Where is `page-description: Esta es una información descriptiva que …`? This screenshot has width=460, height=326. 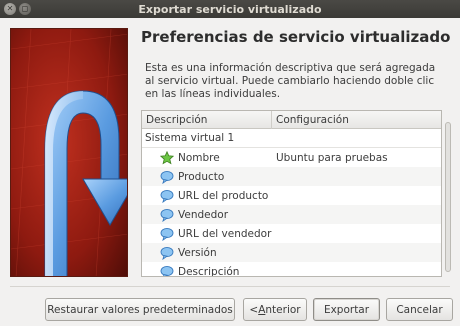
page-description: Esta es una información descriptiva que … is located at coordinates (290, 81).